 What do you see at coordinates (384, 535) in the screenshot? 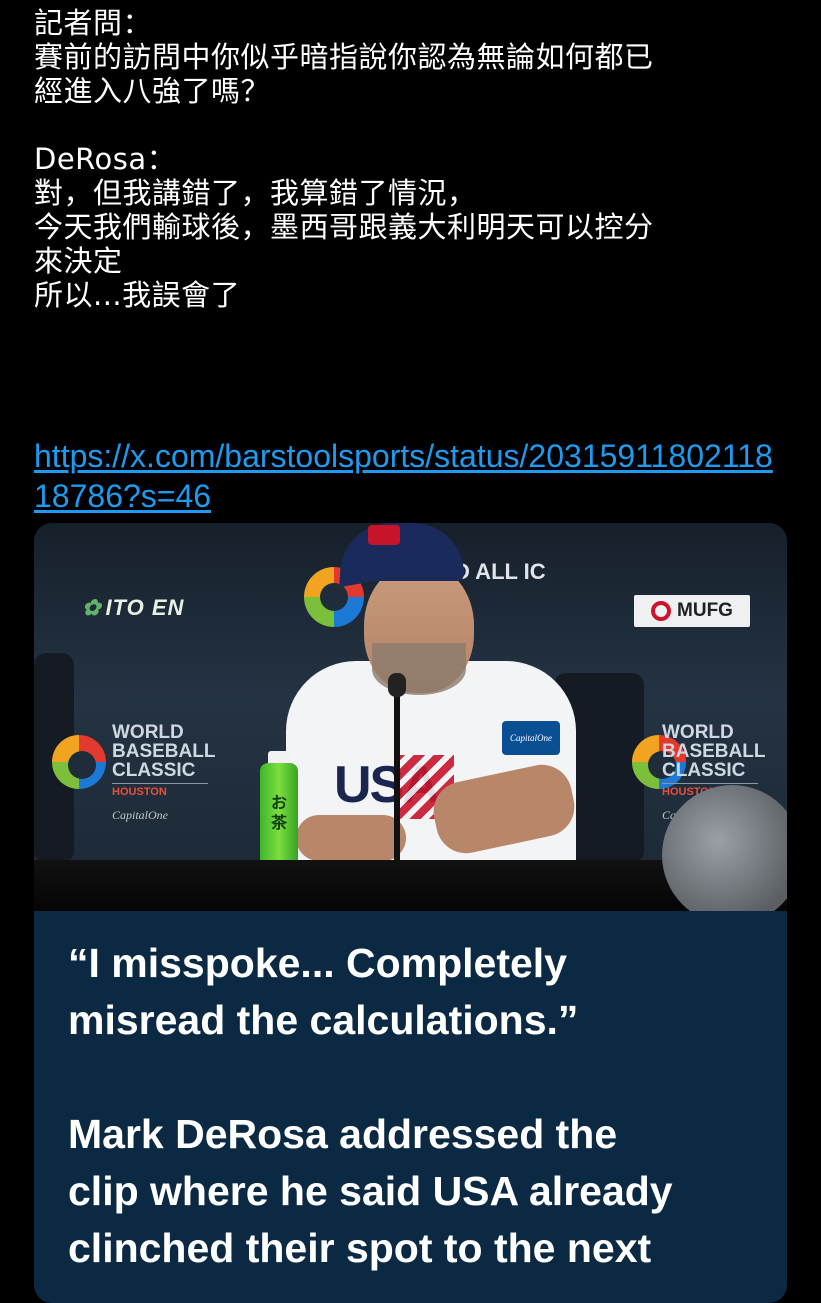
I see `usa-cap-logo-icon` at bounding box center [384, 535].